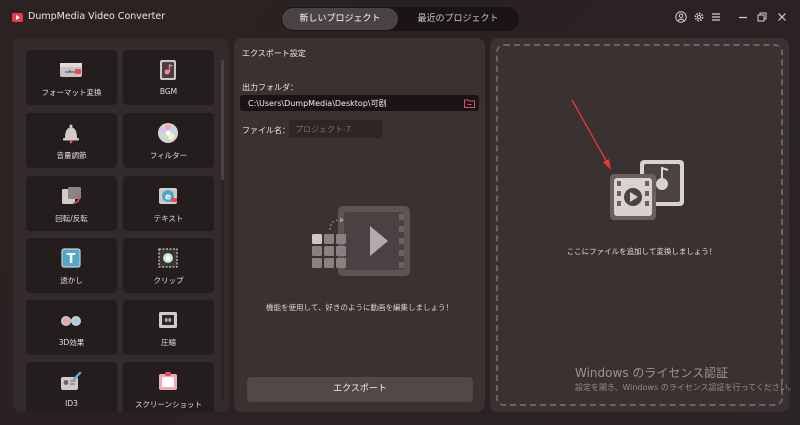  I want to click on tool-label: フィルター, so click(168, 155).